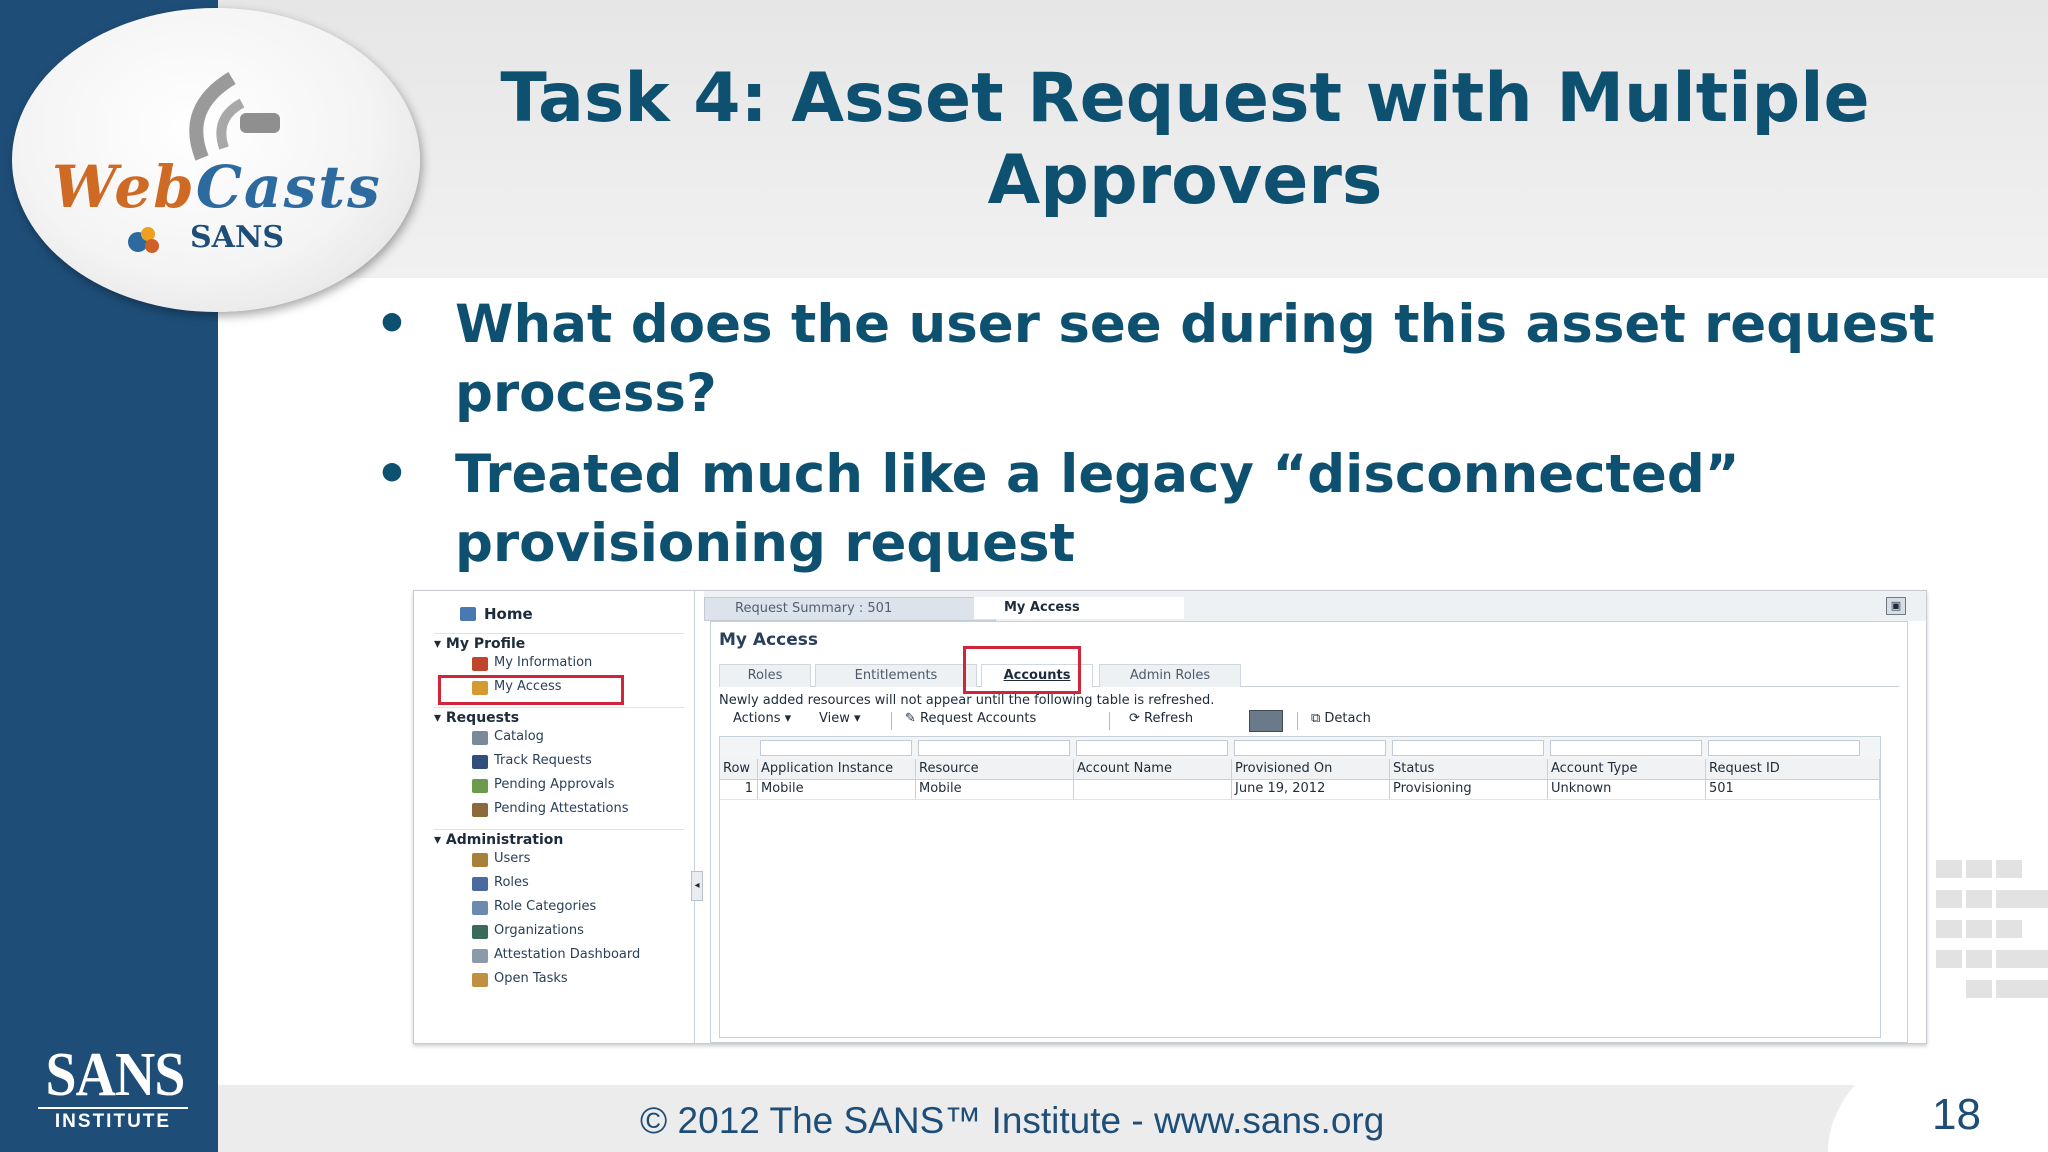 This screenshot has width=2048, height=1152. Describe the element at coordinates (480, 860) in the screenshot. I see `users-icon` at that location.